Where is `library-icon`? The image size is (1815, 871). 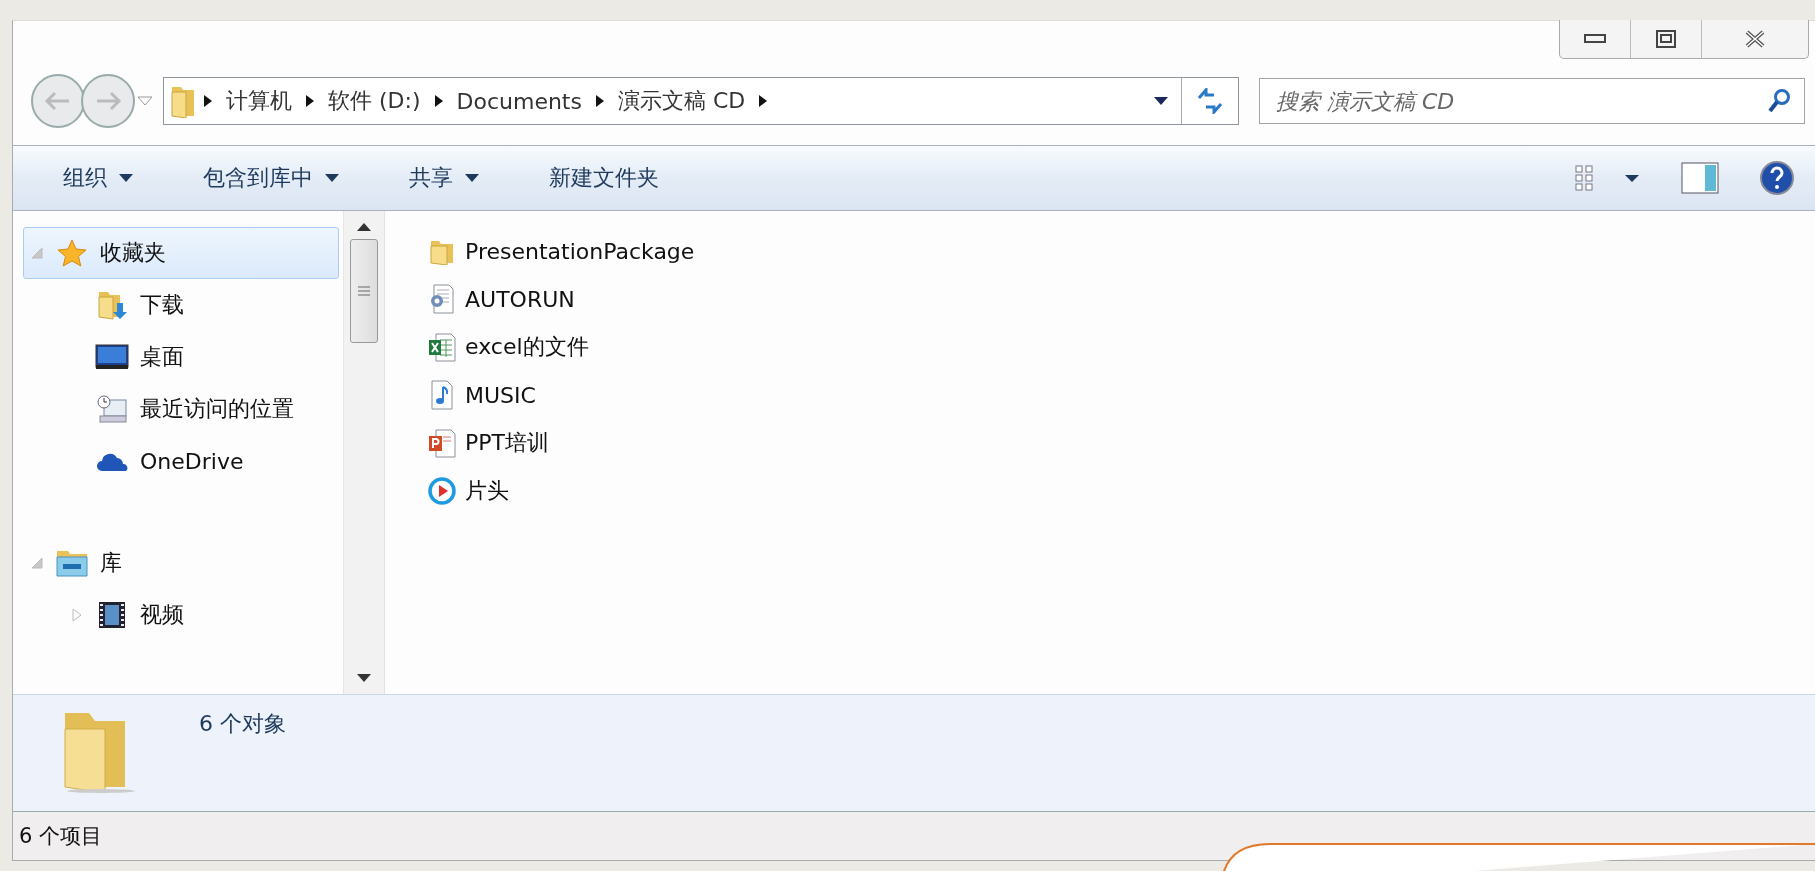
library-icon is located at coordinates (72, 563).